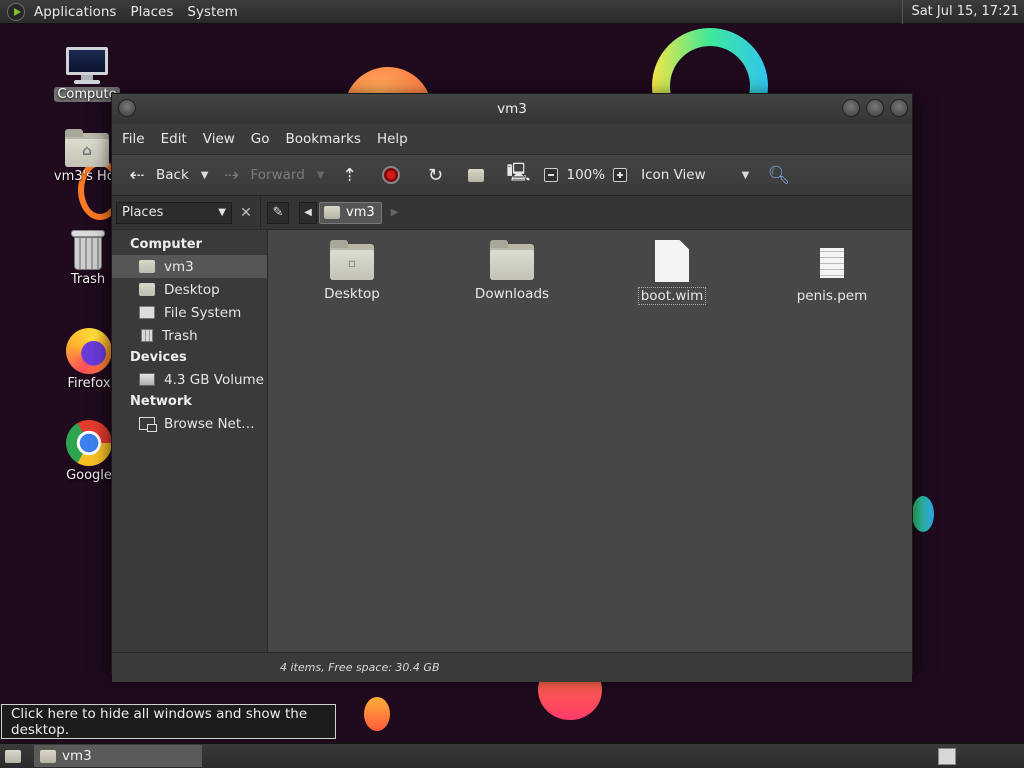 The height and width of the screenshot is (768, 1024). What do you see at coordinates (231, 175) in the screenshot?
I see `arrow-right-icon: ⇢` at bounding box center [231, 175].